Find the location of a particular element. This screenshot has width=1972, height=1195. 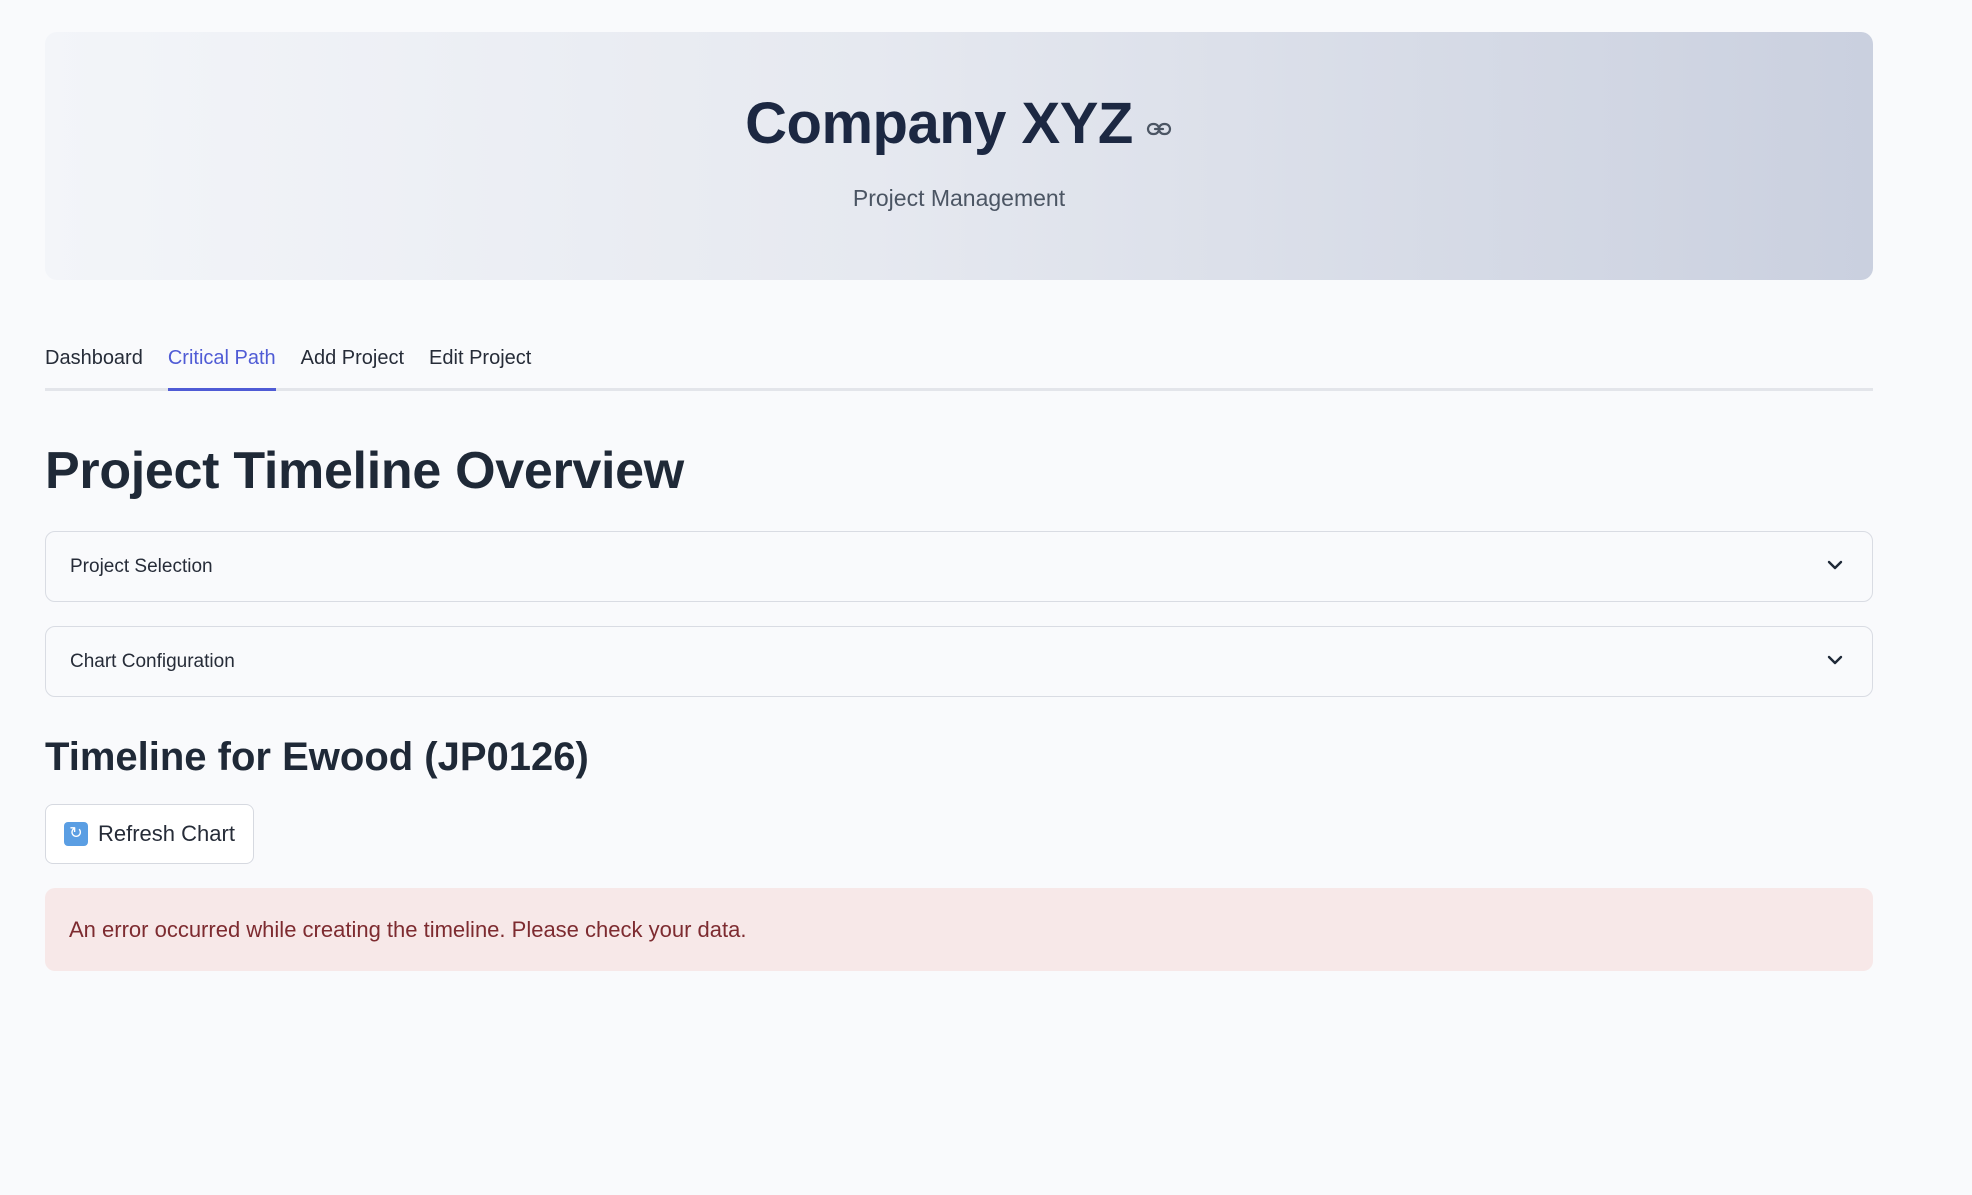

app-subtitle: Project Management is located at coordinates (959, 198).